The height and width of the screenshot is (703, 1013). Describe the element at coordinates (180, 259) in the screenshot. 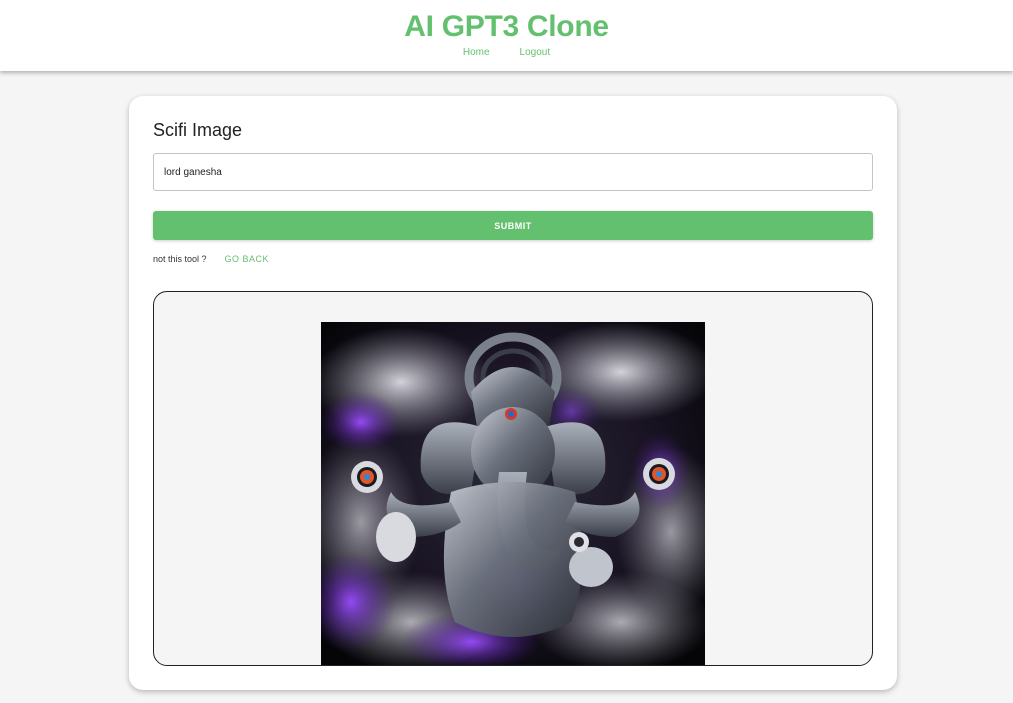

I see `not-this-tool-text: not this tool ?` at that location.